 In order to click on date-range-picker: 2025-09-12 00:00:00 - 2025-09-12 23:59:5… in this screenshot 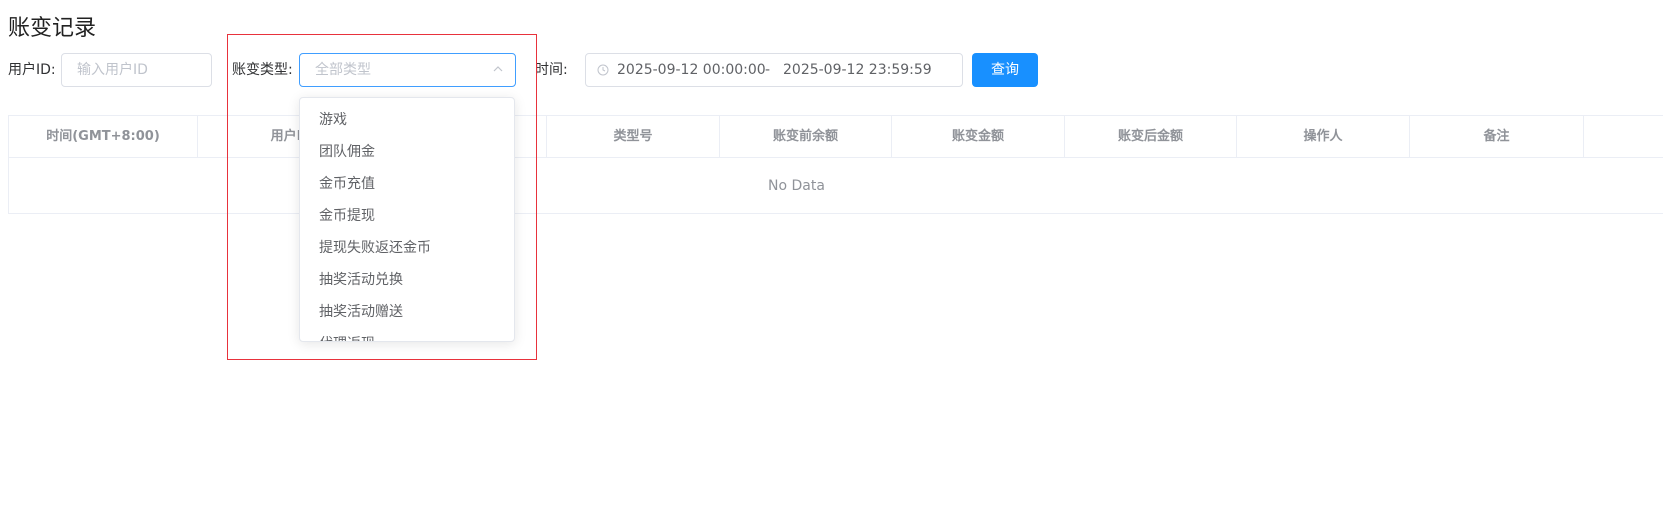, I will do `click(774, 70)`.